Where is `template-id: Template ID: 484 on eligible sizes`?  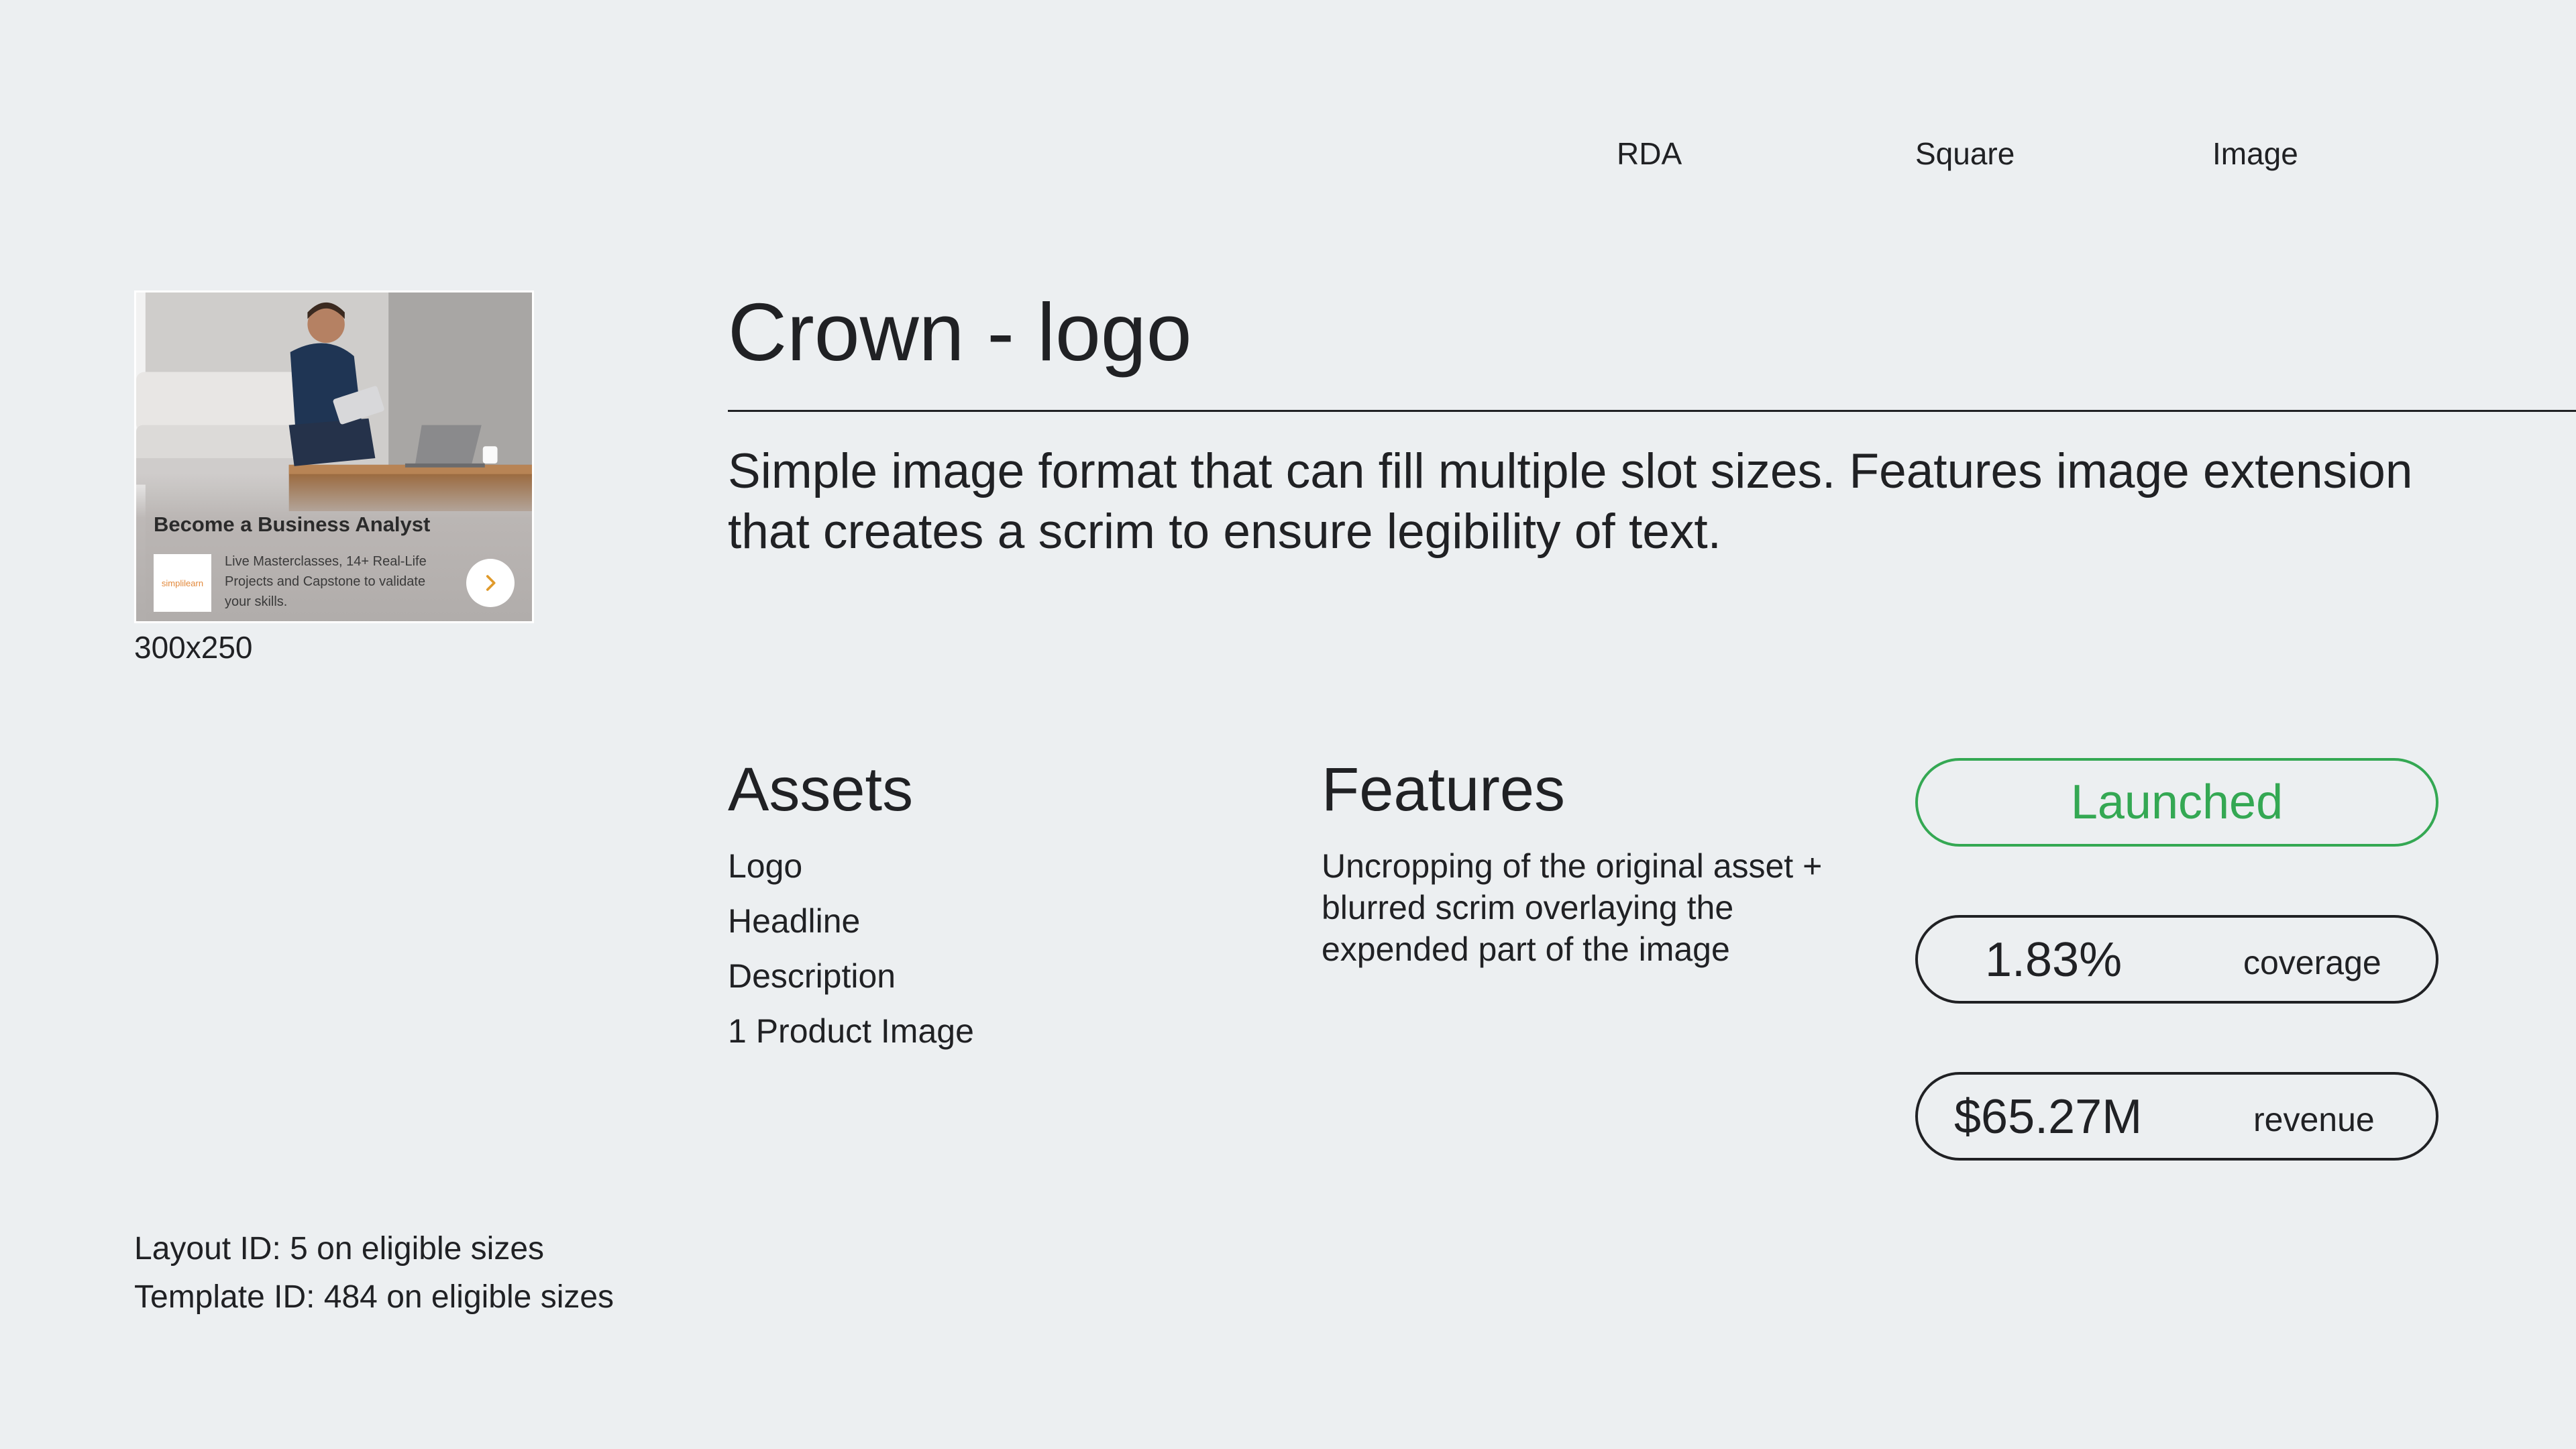
template-id: Template ID: 484 on eligible sizes is located at coordinates (374, 1297).